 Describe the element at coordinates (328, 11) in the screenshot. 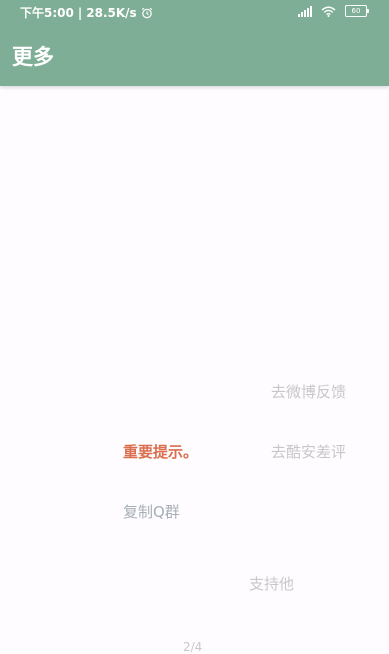

I see `wifi-icon` at that location.